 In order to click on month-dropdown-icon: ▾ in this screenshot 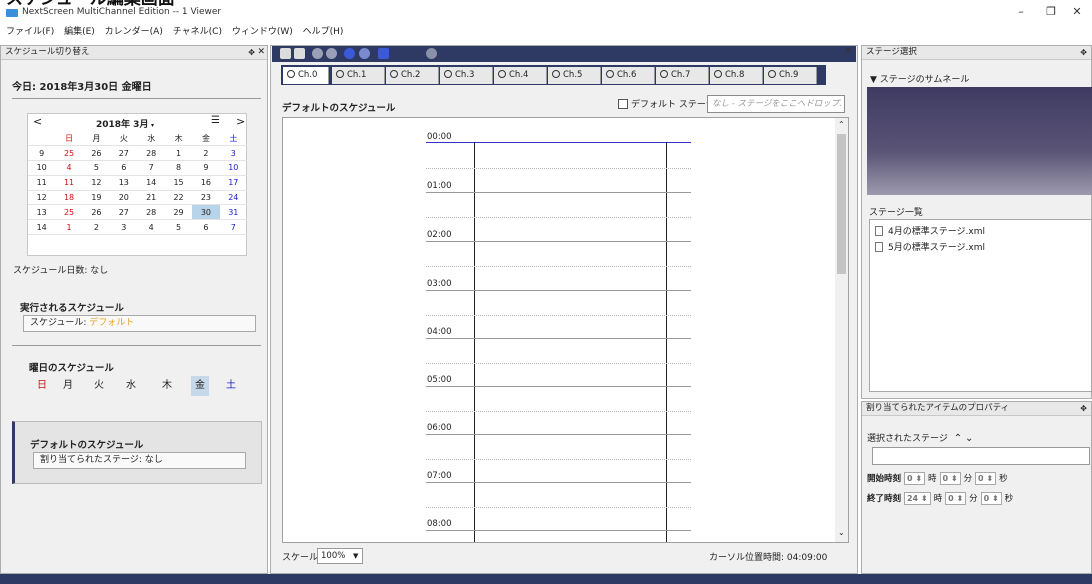, I will do `click(152, 125)`.